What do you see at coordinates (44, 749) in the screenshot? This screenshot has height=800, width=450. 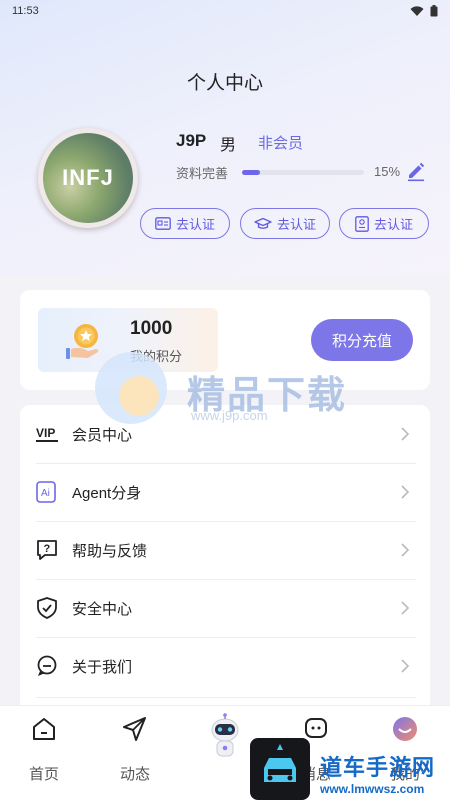 I see `tab-home: 首页` at bounding box center [44, 749].